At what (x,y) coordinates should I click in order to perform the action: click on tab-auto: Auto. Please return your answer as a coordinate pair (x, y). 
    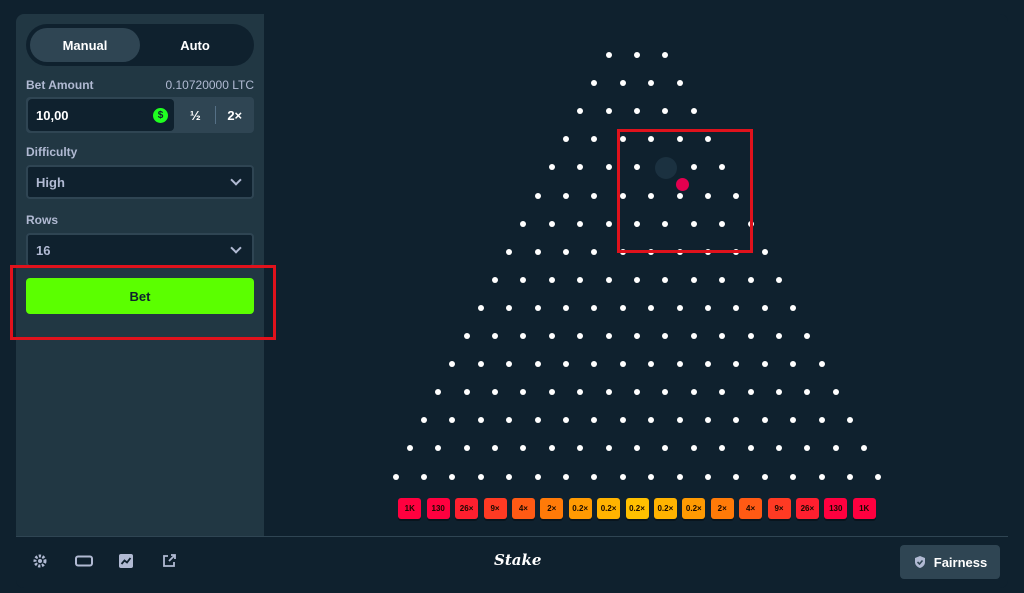
    Looking at the image, I should click on (195, 45).